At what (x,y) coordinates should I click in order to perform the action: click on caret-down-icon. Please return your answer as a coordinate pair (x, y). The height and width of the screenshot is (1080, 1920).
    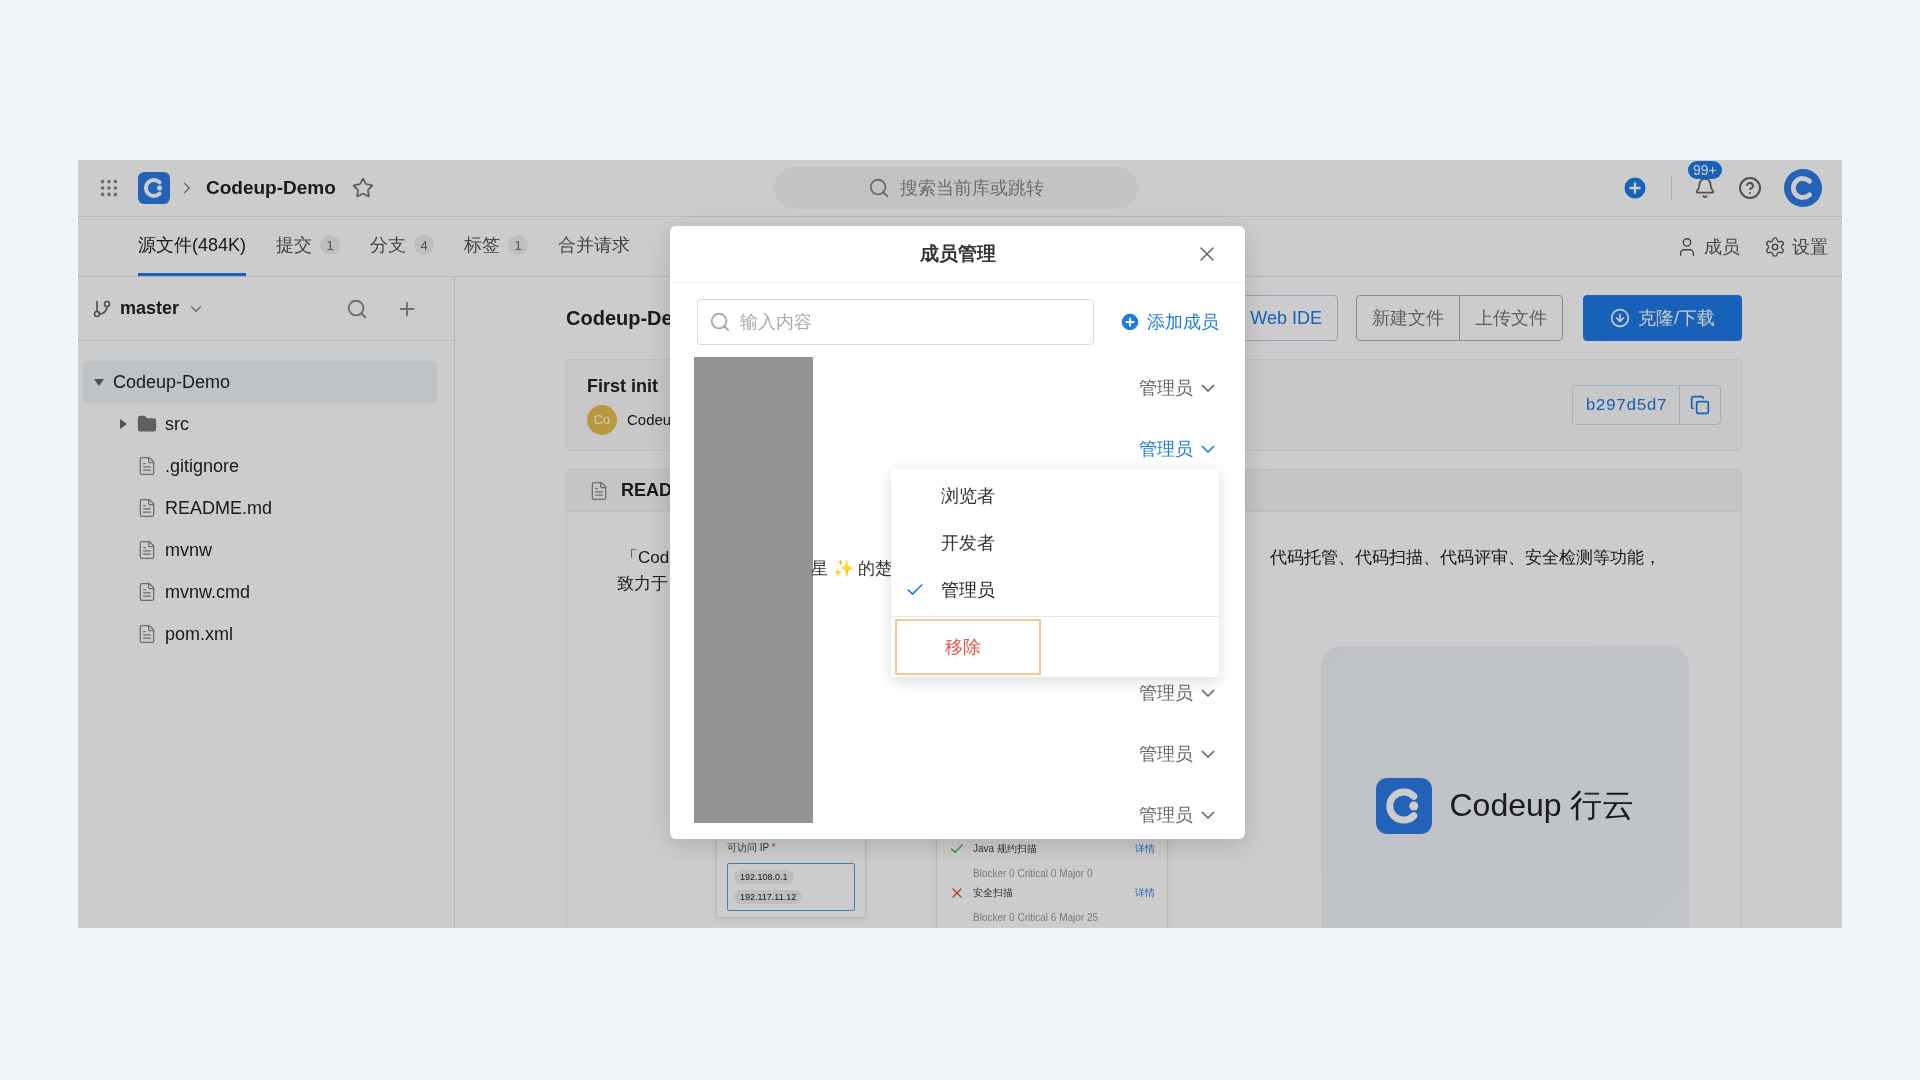
    Looking at the image, I should click on (99, 382).